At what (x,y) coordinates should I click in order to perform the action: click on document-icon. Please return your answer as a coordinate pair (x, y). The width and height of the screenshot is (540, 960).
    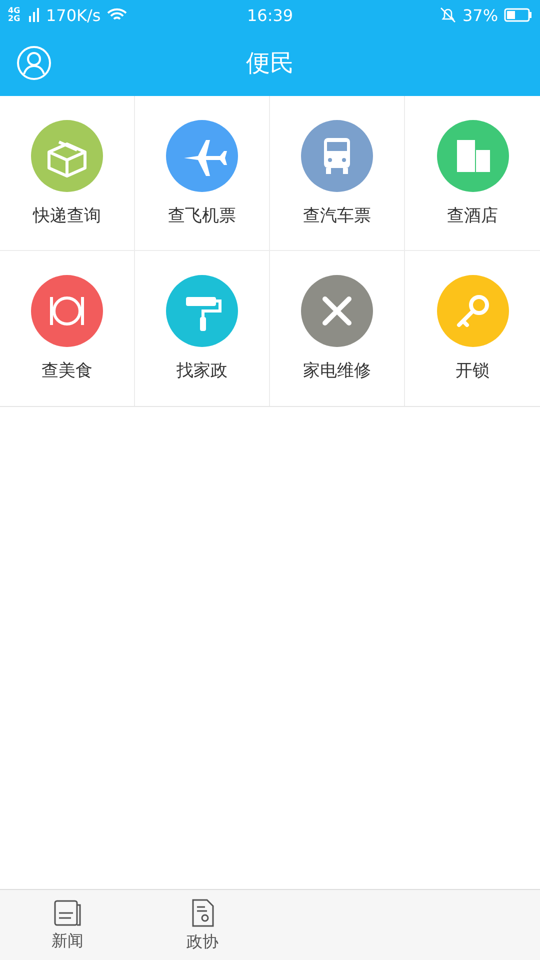
    Looking at the image, I should click on (203, 913).